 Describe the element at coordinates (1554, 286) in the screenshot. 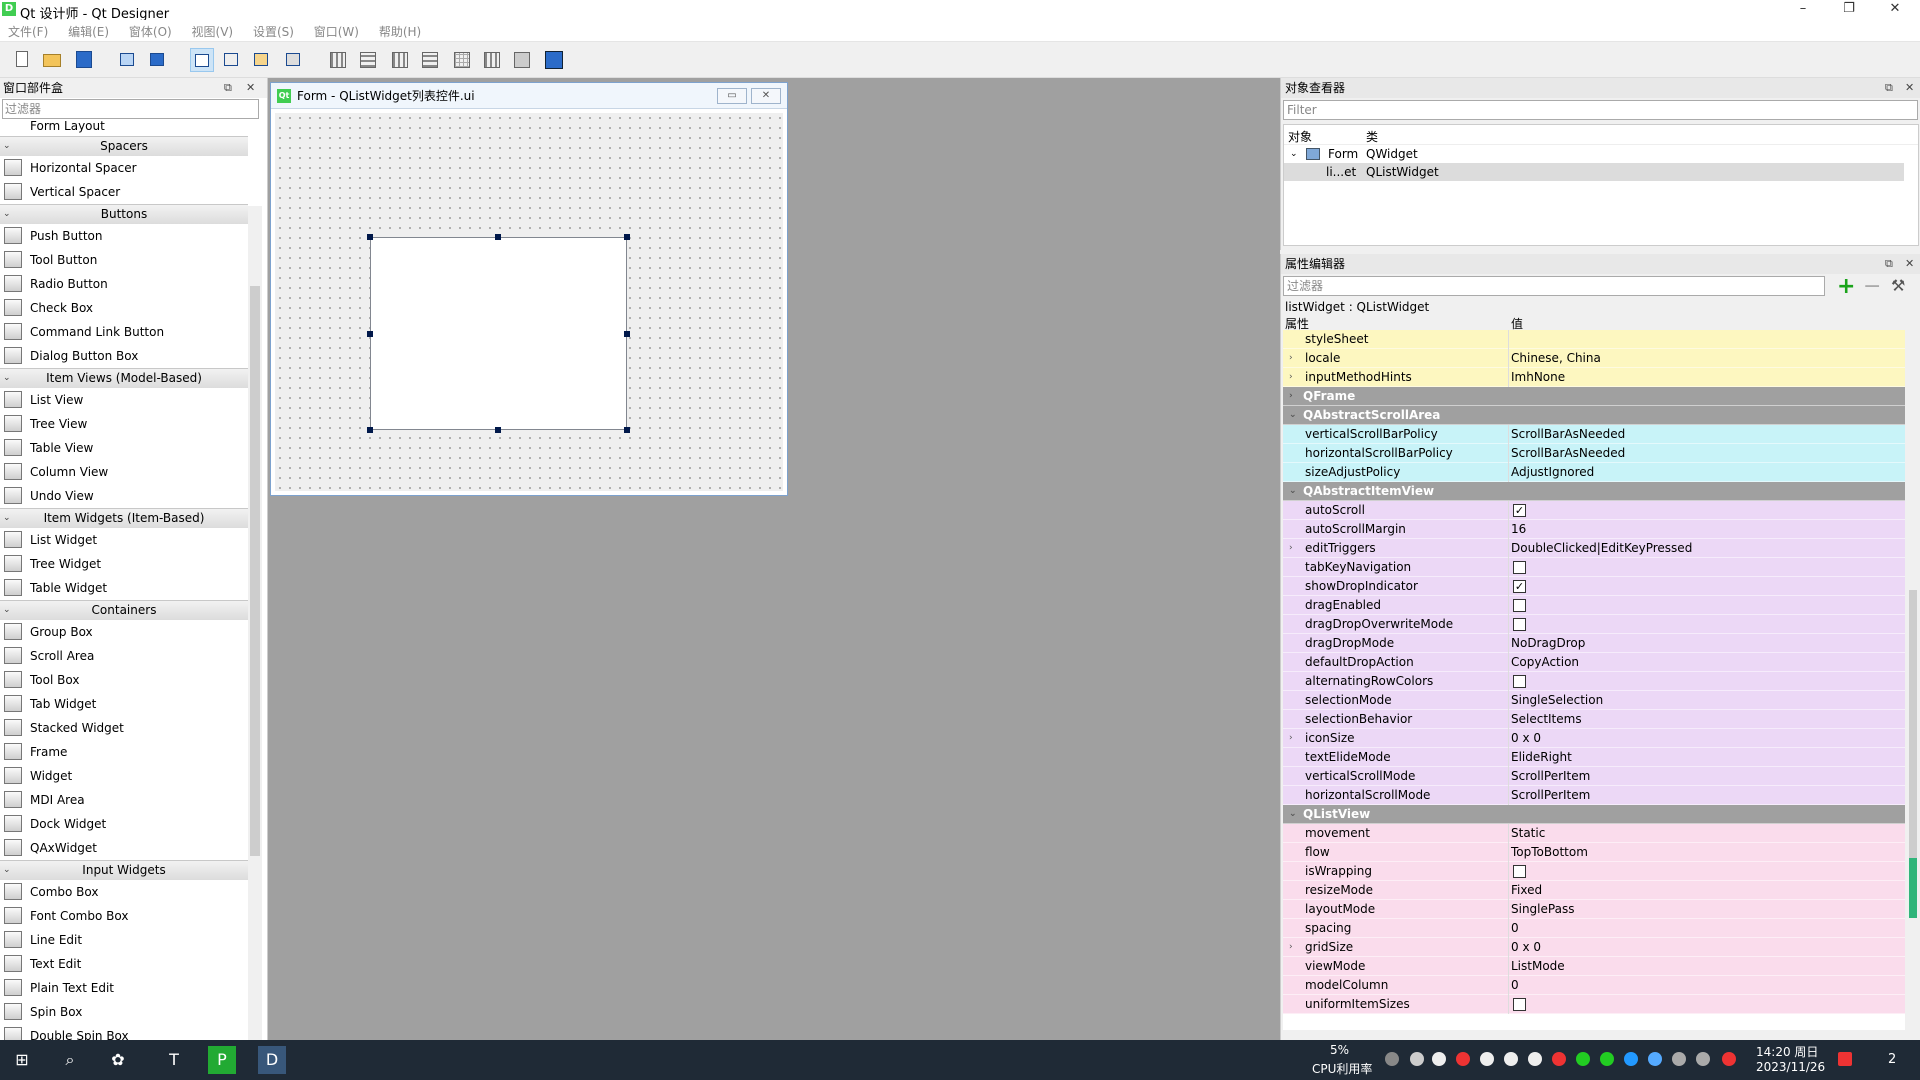

I see `property-filter-input: 过滤器` at that location.